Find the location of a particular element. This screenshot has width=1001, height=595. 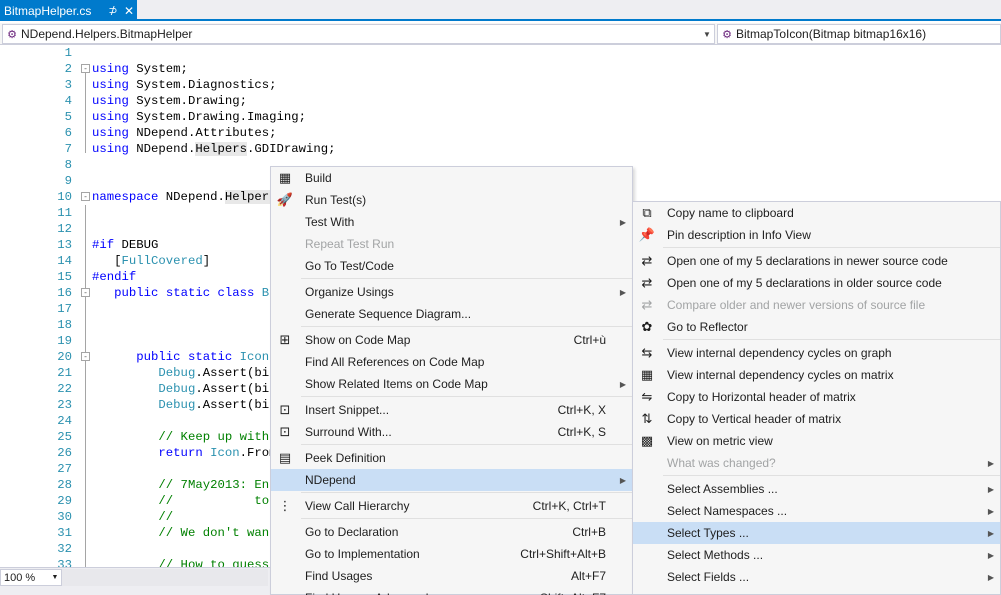

code-token: #endif is located at coordinates (114, 277).